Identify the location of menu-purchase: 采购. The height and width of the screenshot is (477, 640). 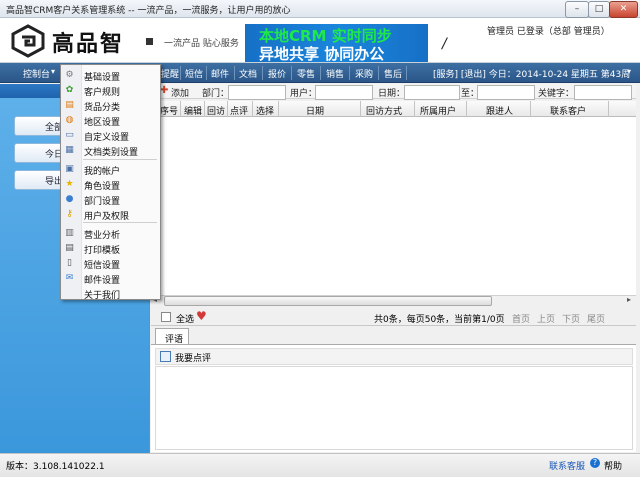
(364, 73).